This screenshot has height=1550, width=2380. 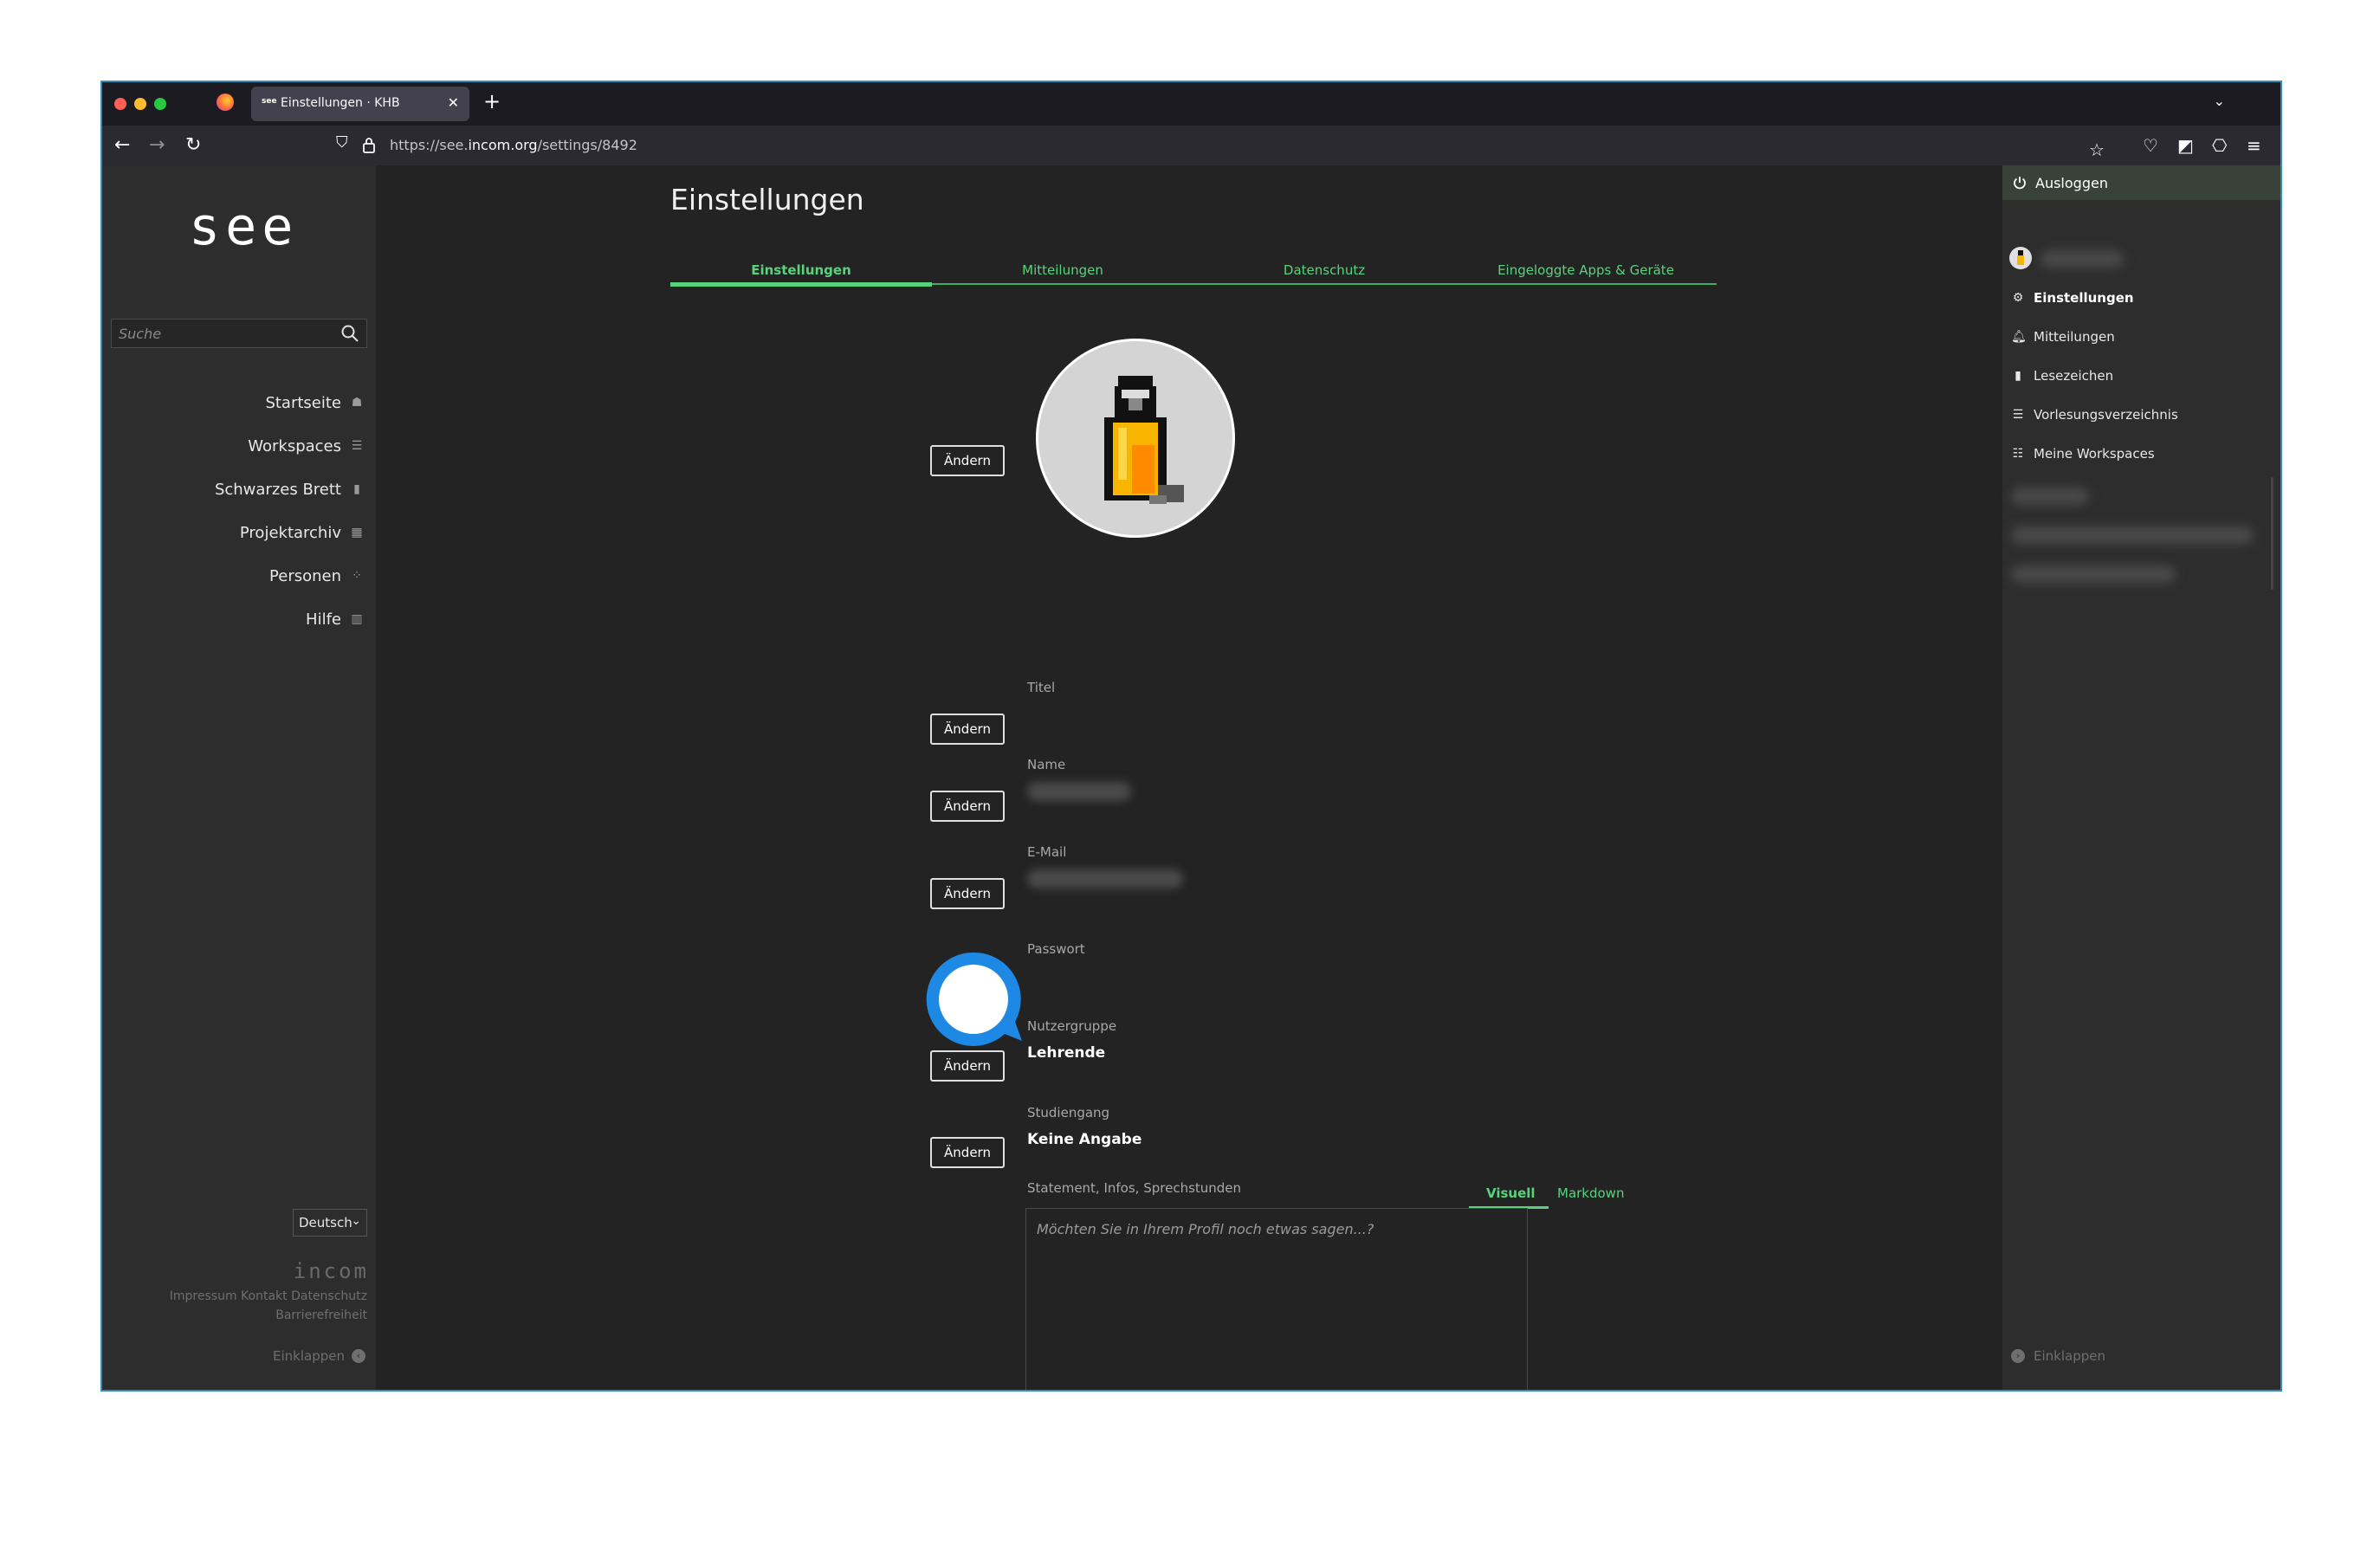 What do you see at coordinates (323, 619) in the screenshot?
I see `nav-item-label: Hilfe` at bounding box center [323, 619].